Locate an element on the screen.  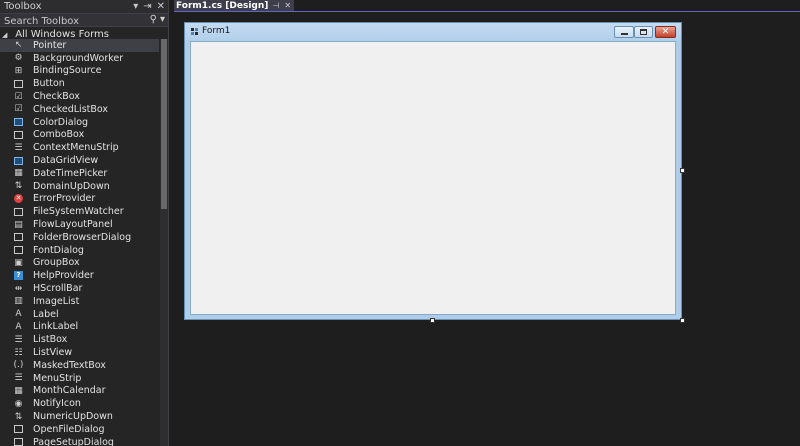
scrollbar-thumb is located at coordinates (164, 124).